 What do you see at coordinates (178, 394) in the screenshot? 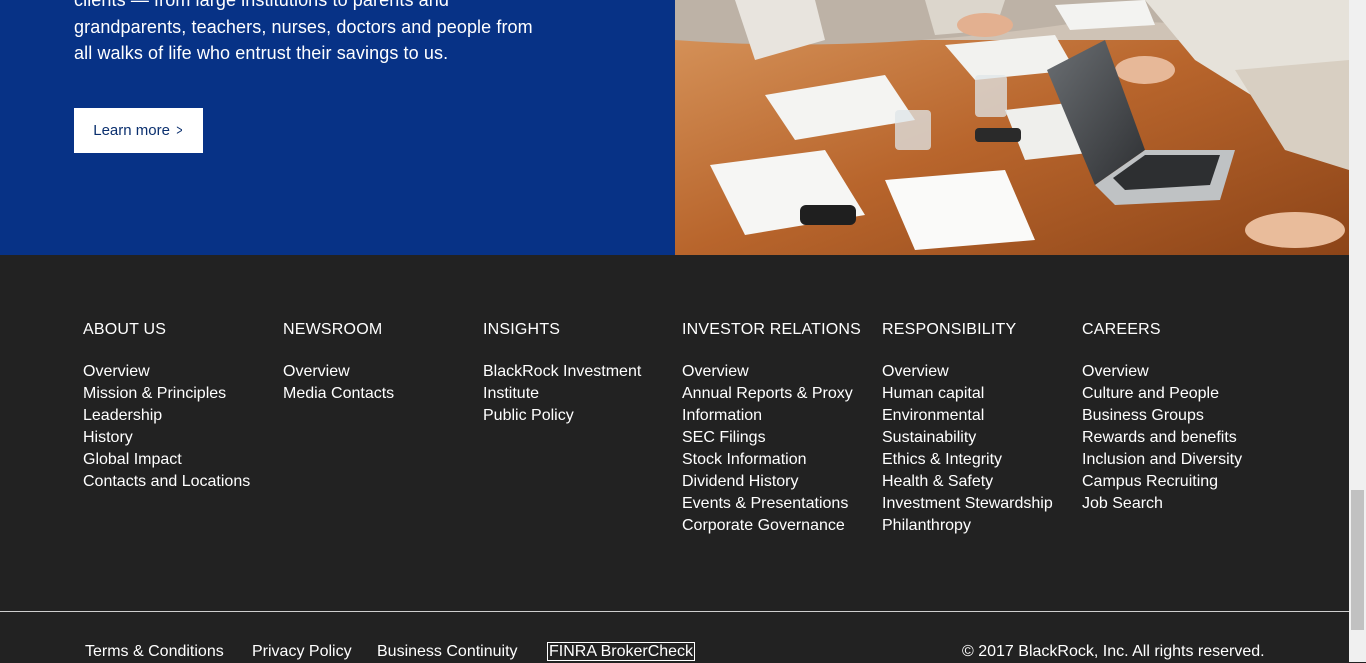
I see `footer-link: Mission & Principles` at bounding box center [178, 394].